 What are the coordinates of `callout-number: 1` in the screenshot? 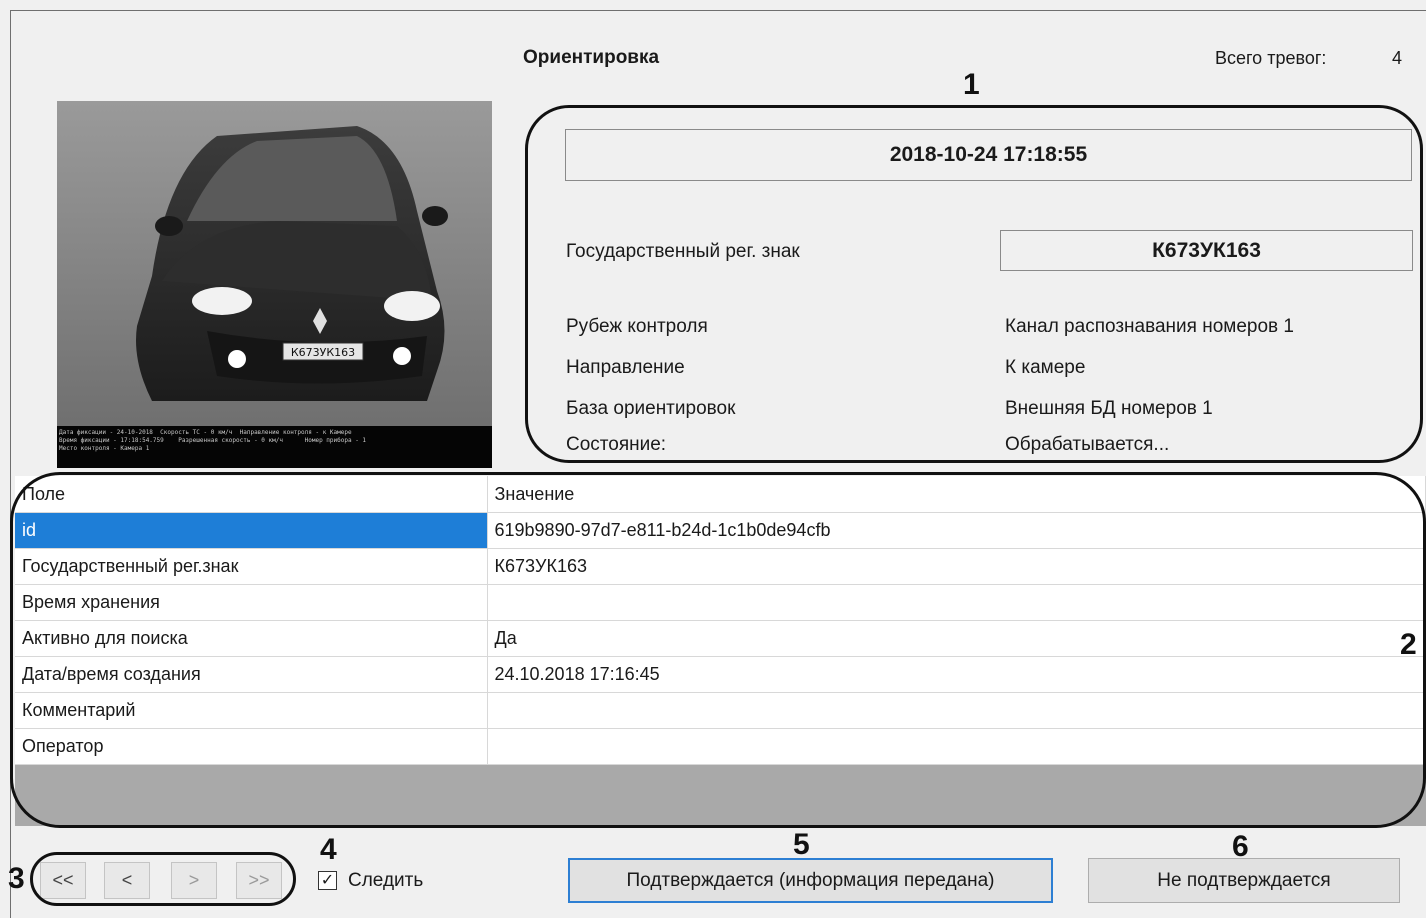 It's located at (971, 84).